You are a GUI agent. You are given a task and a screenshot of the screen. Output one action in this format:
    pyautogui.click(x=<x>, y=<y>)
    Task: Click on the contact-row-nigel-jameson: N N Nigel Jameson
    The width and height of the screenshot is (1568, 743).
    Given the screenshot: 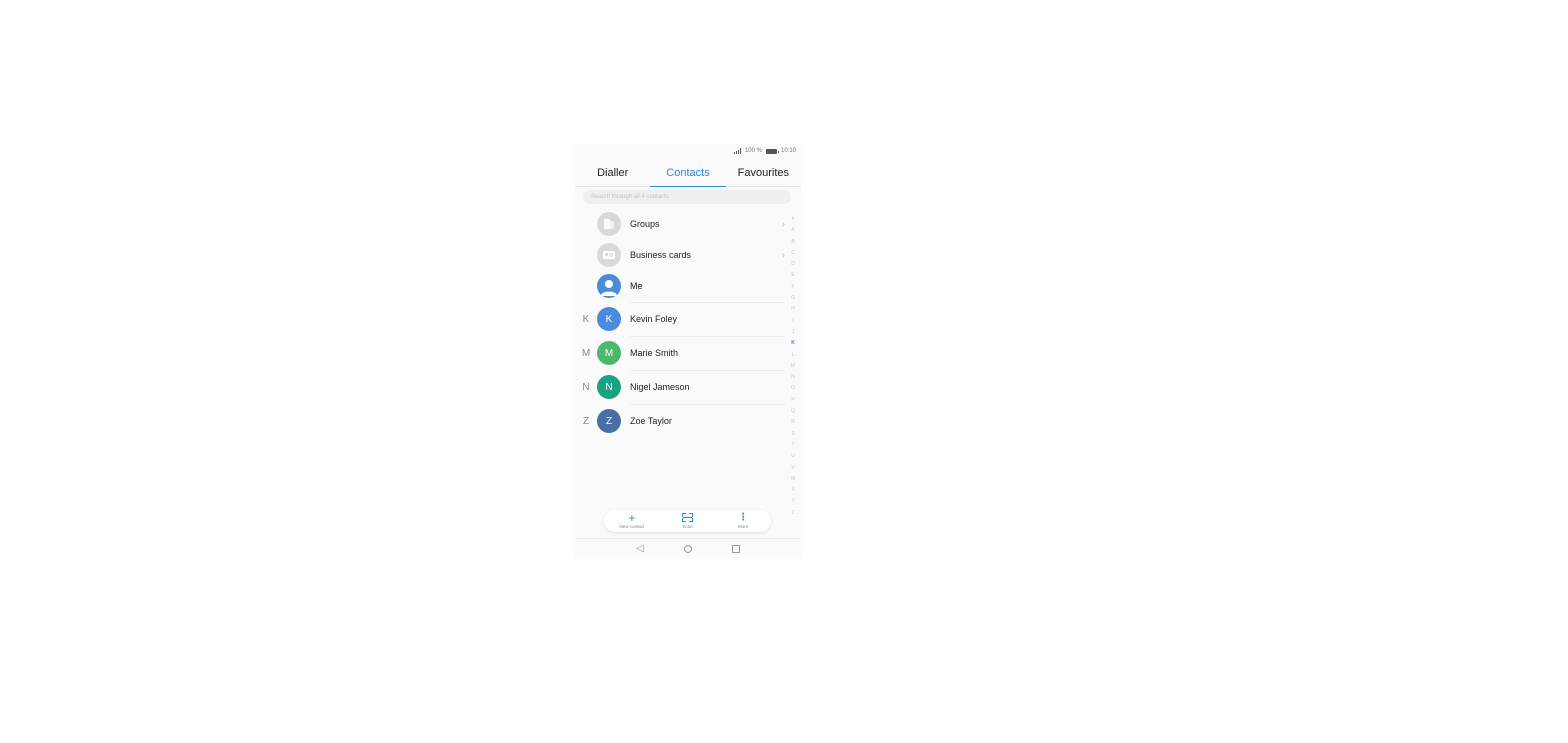 What is the action you would take?
    pyautogui.click(x=682, y=387)
    